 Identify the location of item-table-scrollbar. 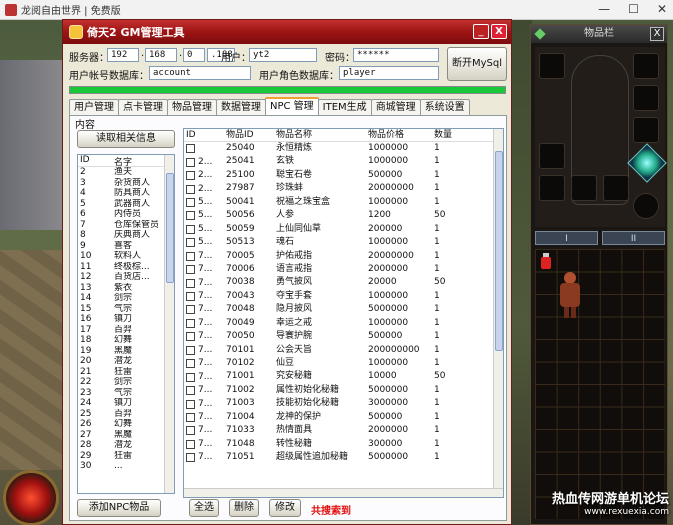
(498, 309).